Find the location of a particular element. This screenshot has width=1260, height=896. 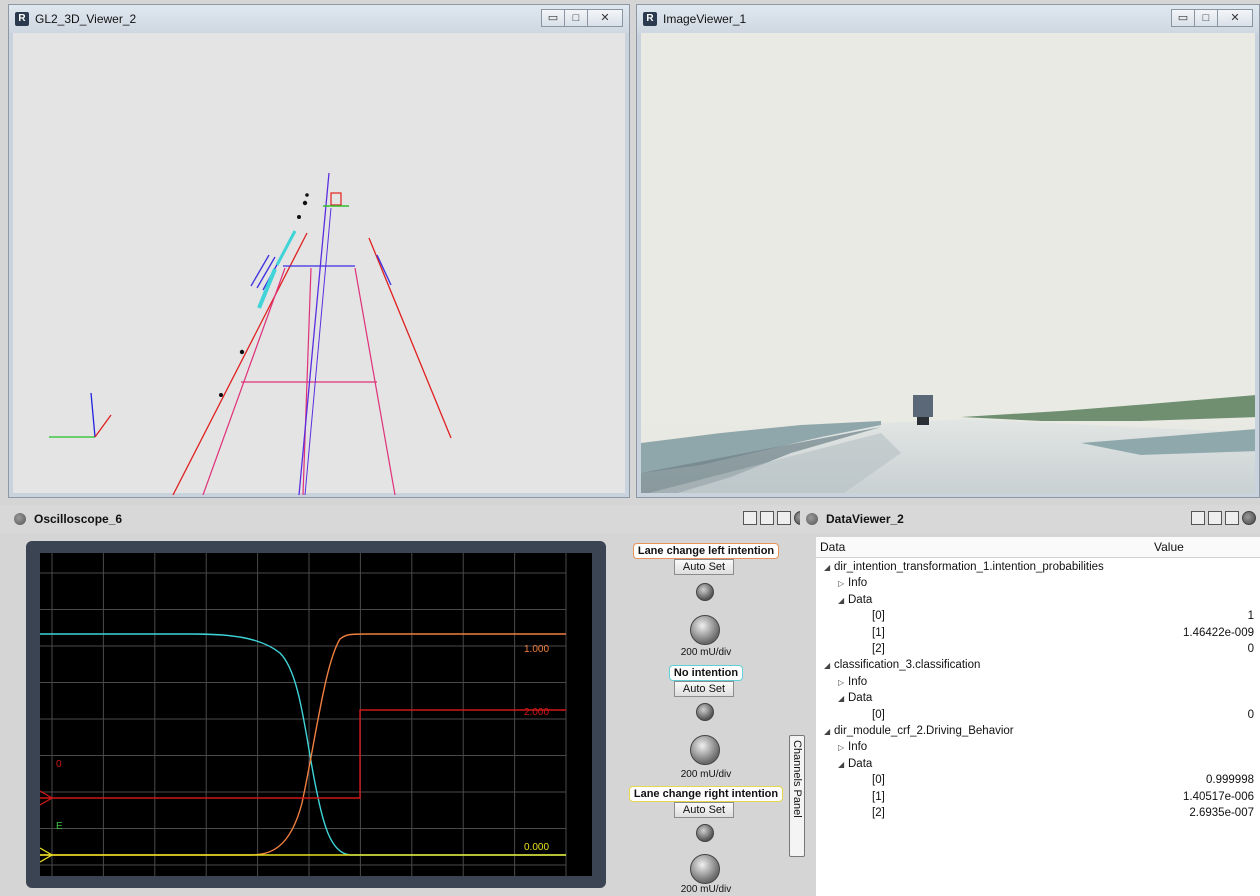

axis-z is located at coordinates (103, 426).